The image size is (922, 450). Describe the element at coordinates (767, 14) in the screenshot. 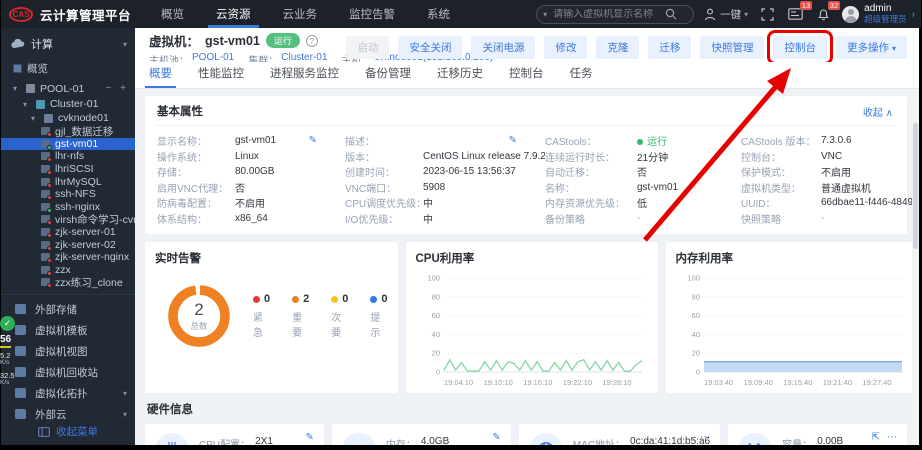

I see `fullscreen-button` at that location.